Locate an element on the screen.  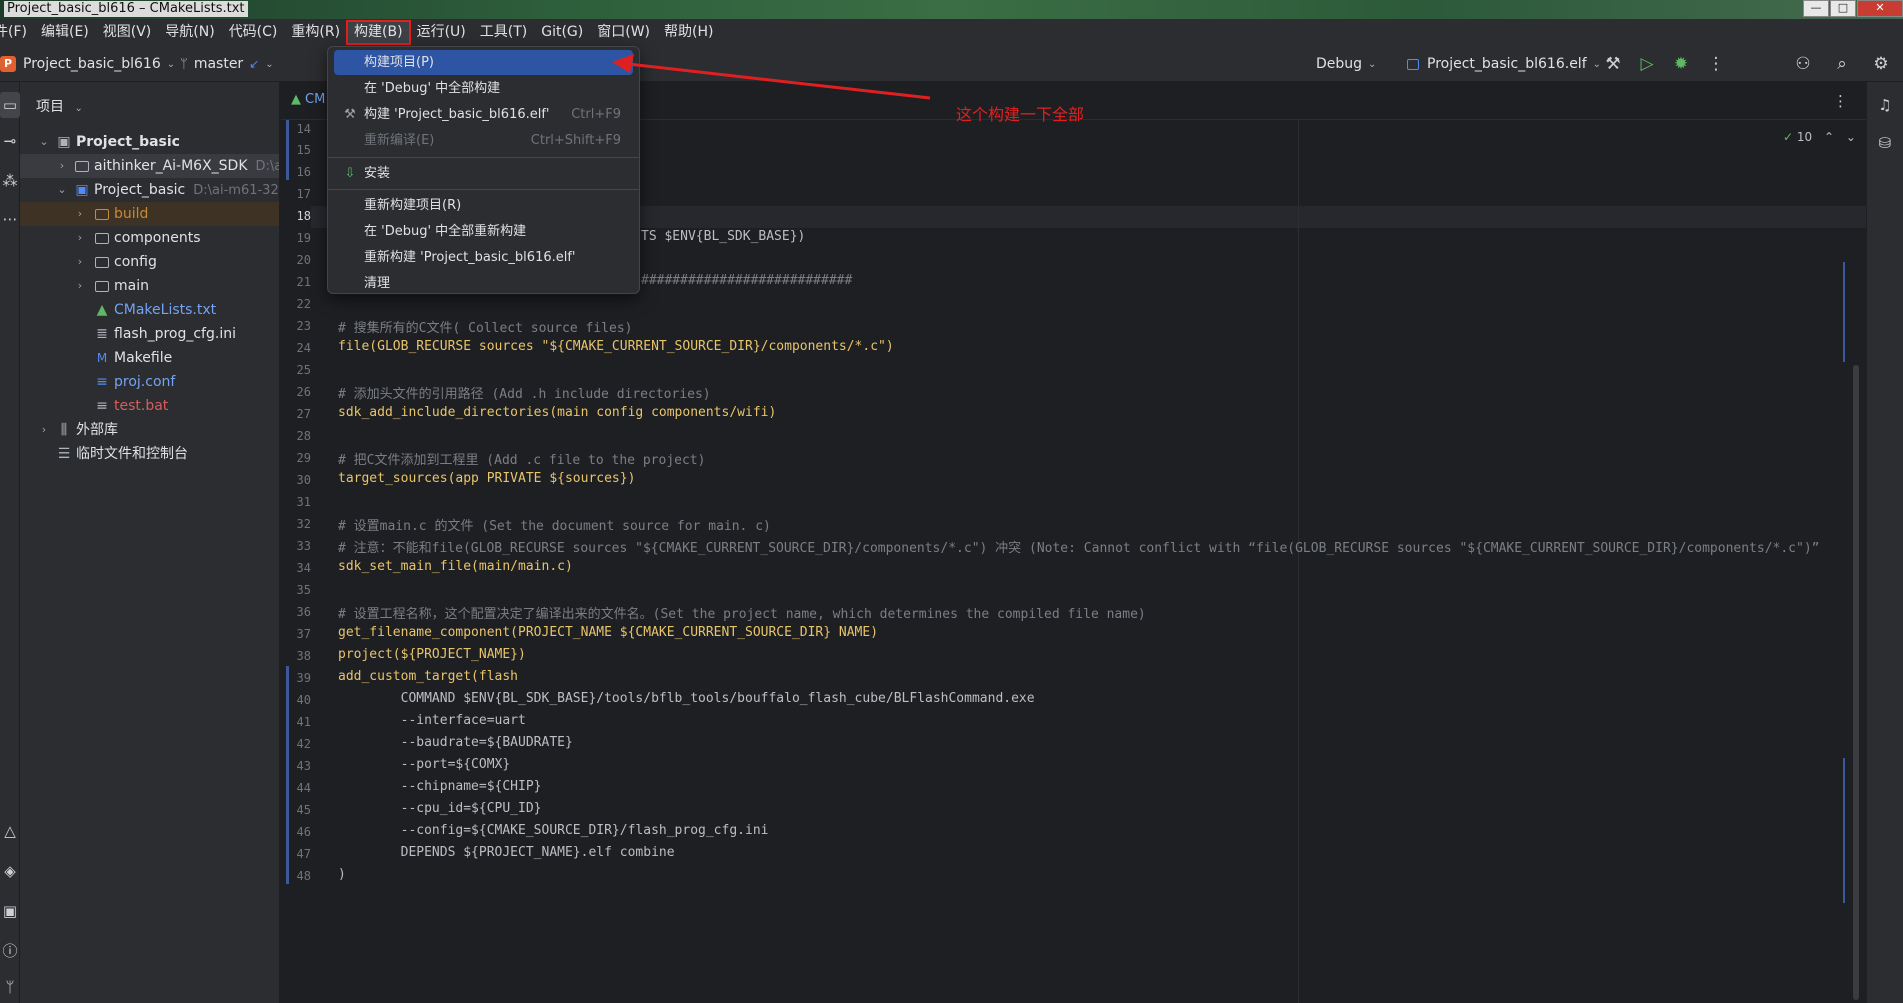
arrow-head is located at coordinates (623, 63).